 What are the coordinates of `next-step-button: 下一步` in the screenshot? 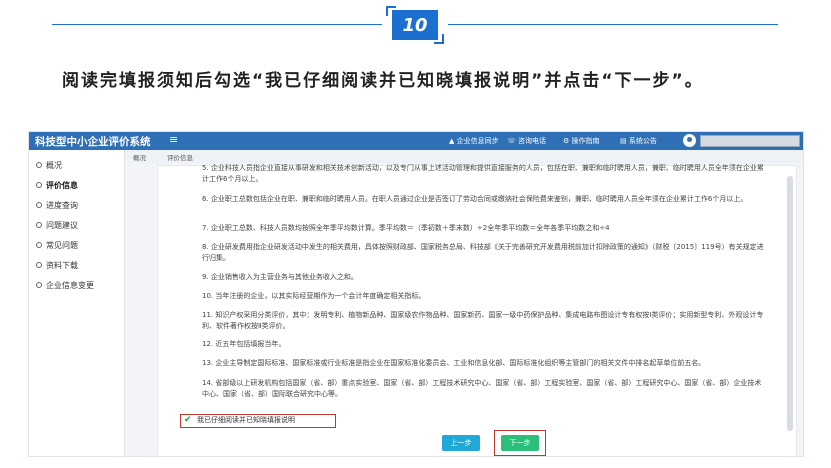 It's located at (520, 443).